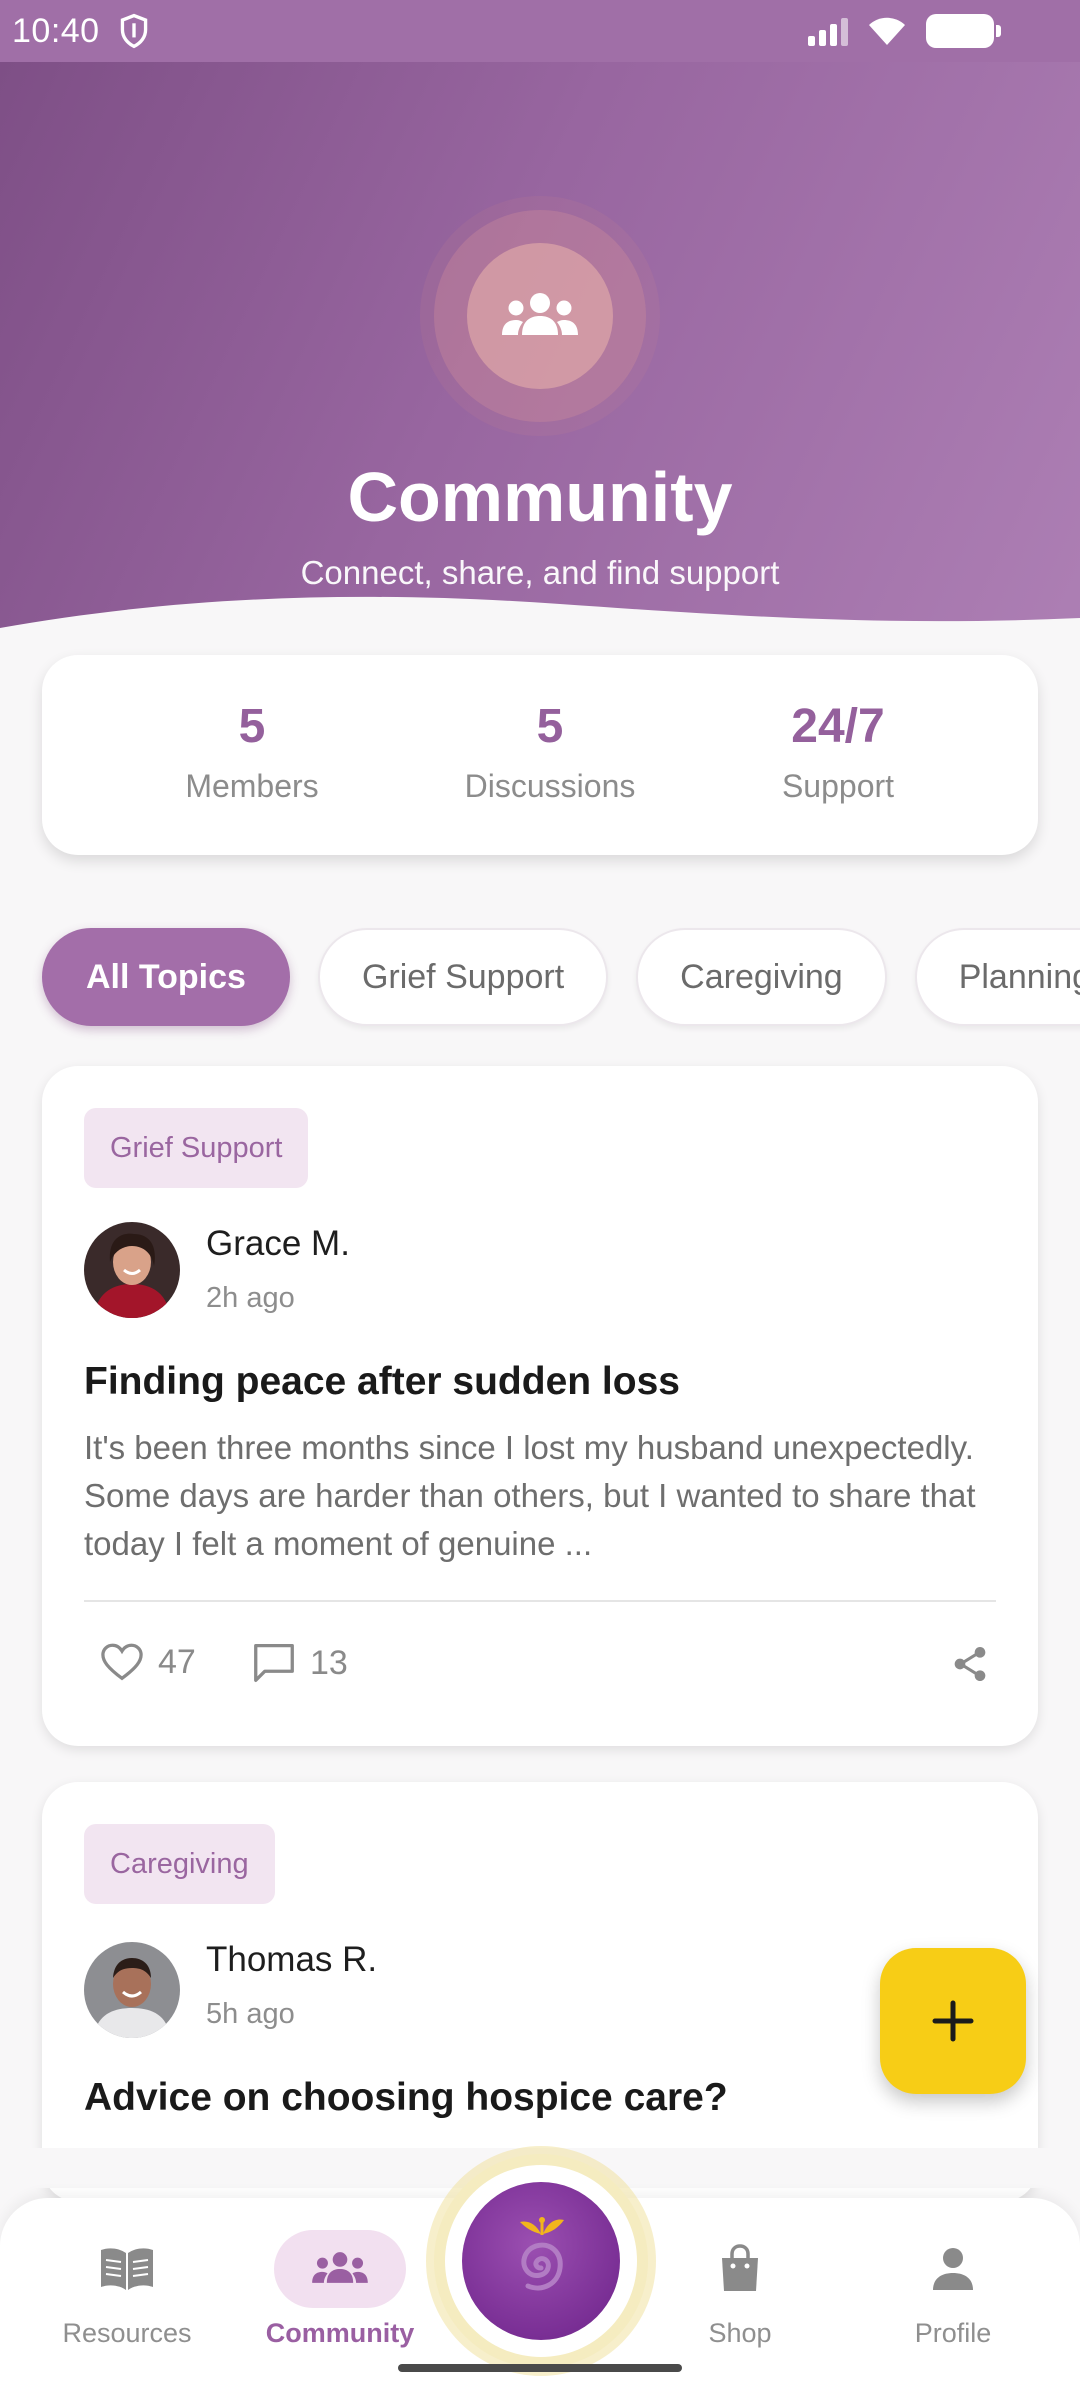 This screenshot has height=2400, width=1080. What do you see at coordinates (970, 1664) in the screenshot?
I see `share-icon` at bounding box center [970, 1664].